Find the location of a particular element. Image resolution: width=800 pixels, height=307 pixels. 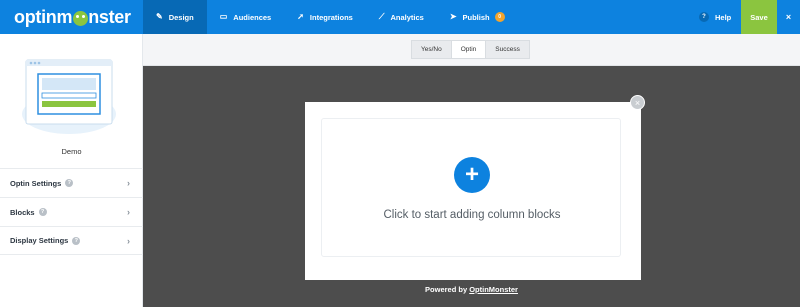

tab-optin: Optin is located at coordinates (469, 49).